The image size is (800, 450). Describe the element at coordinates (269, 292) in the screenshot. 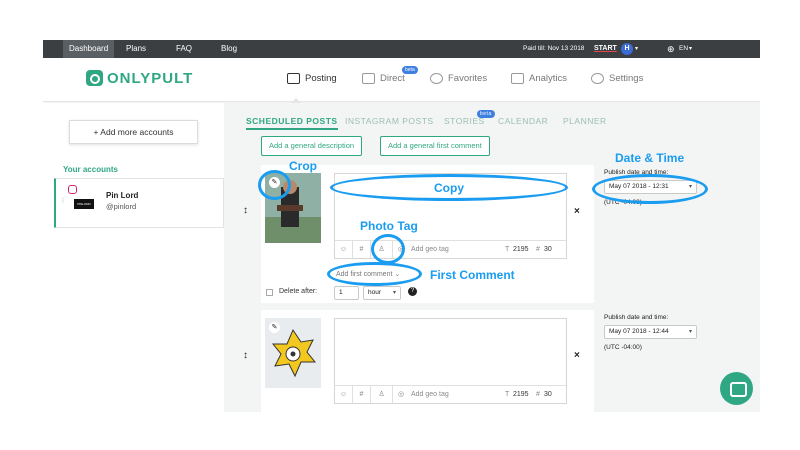

I see `delete-after-checkbox` at that location.